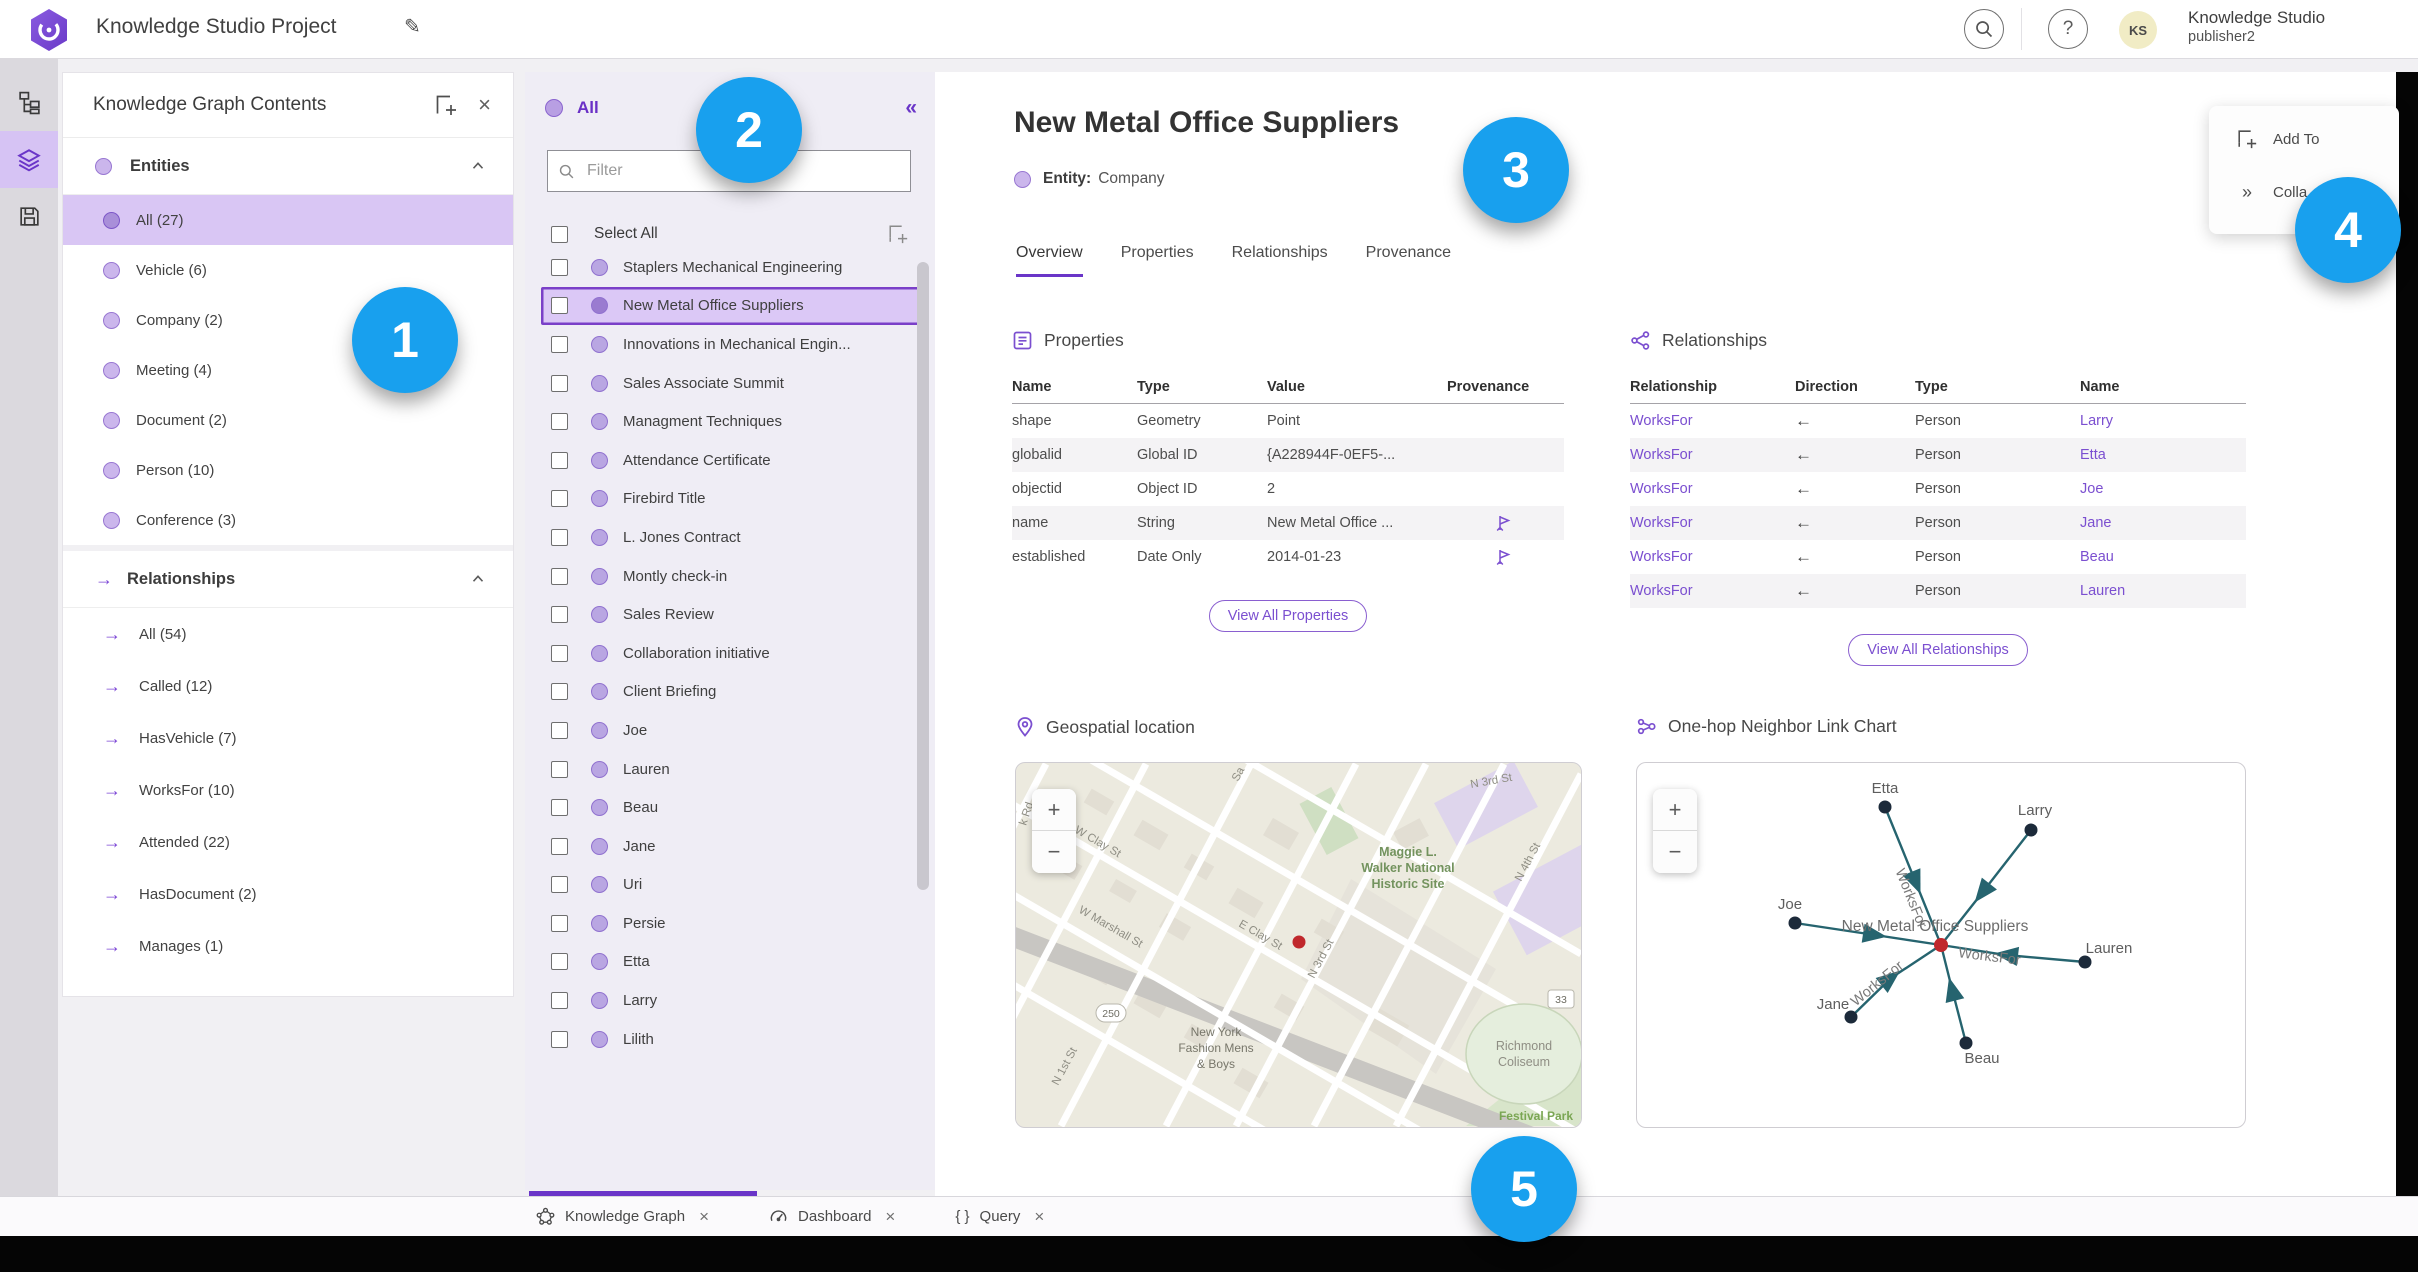 Image resolution: width=2418 pixels, height=1272 pixels. What do you see at coordinates (2317, 139) in the screenshot?
I see `add-to-menu-item: Add To` at bounding box center [2317, 139].